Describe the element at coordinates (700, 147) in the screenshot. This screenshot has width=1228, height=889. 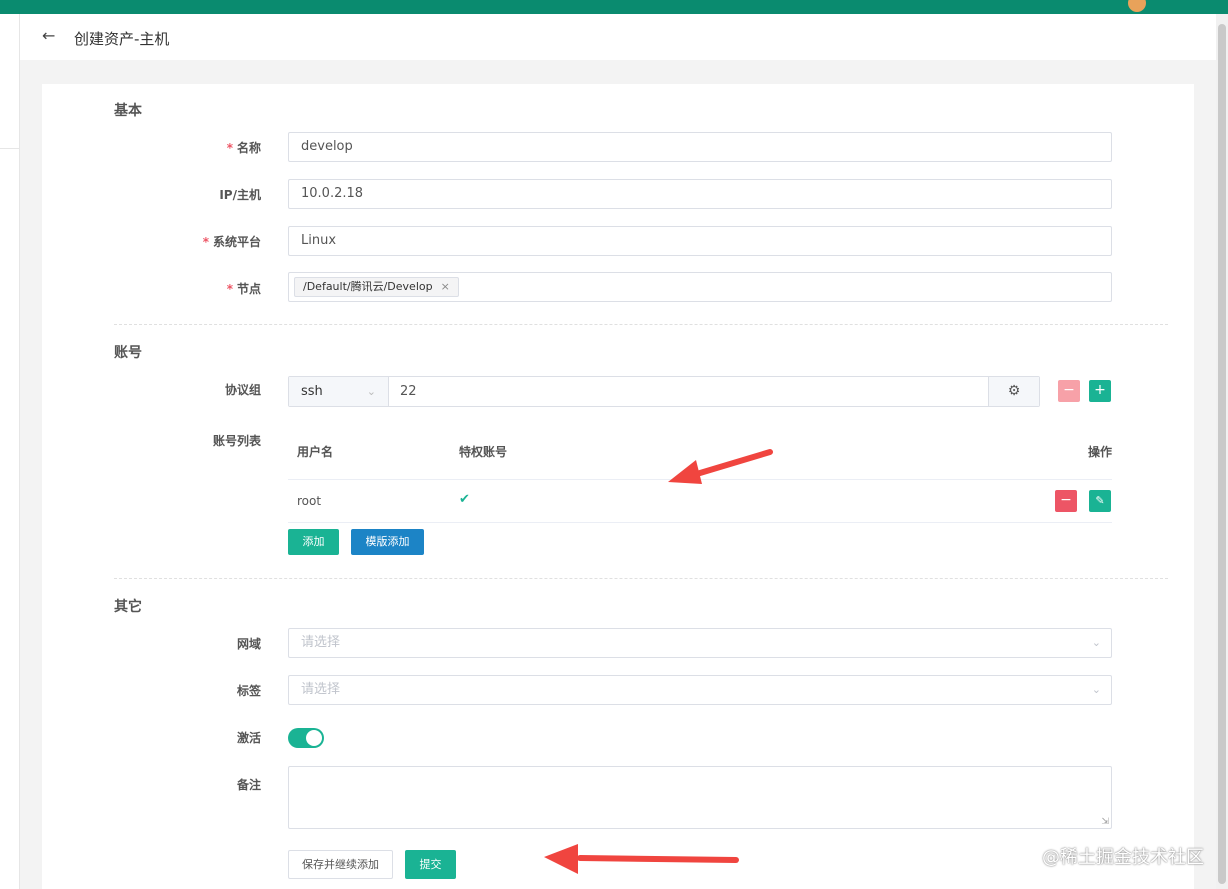
I see `name-input: develop` at that location.